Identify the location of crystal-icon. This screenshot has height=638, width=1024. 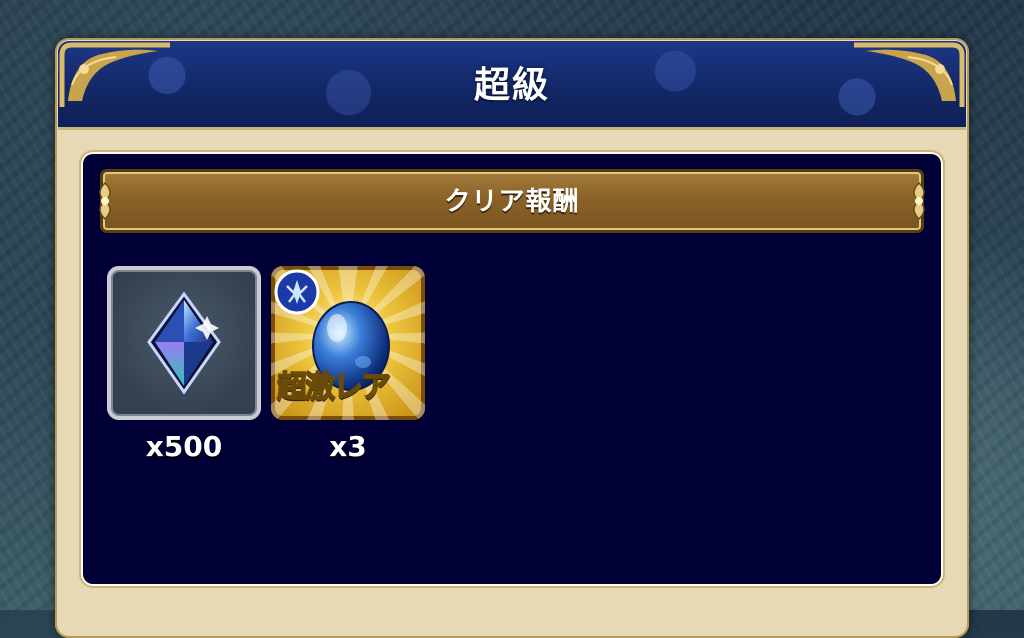
(184, 343).